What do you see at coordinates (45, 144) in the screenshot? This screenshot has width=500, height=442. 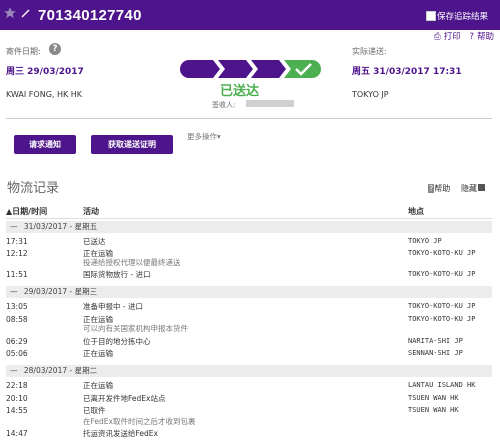 I see `request-notification-button: 请求通知` at bounding box center [45, 144].